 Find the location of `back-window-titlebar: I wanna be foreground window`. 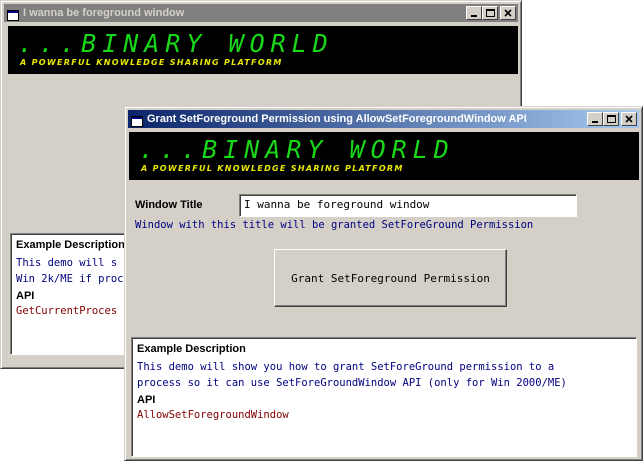

back-window-titlebar: I wanna be foreground window is located at coordinates (261, 13).